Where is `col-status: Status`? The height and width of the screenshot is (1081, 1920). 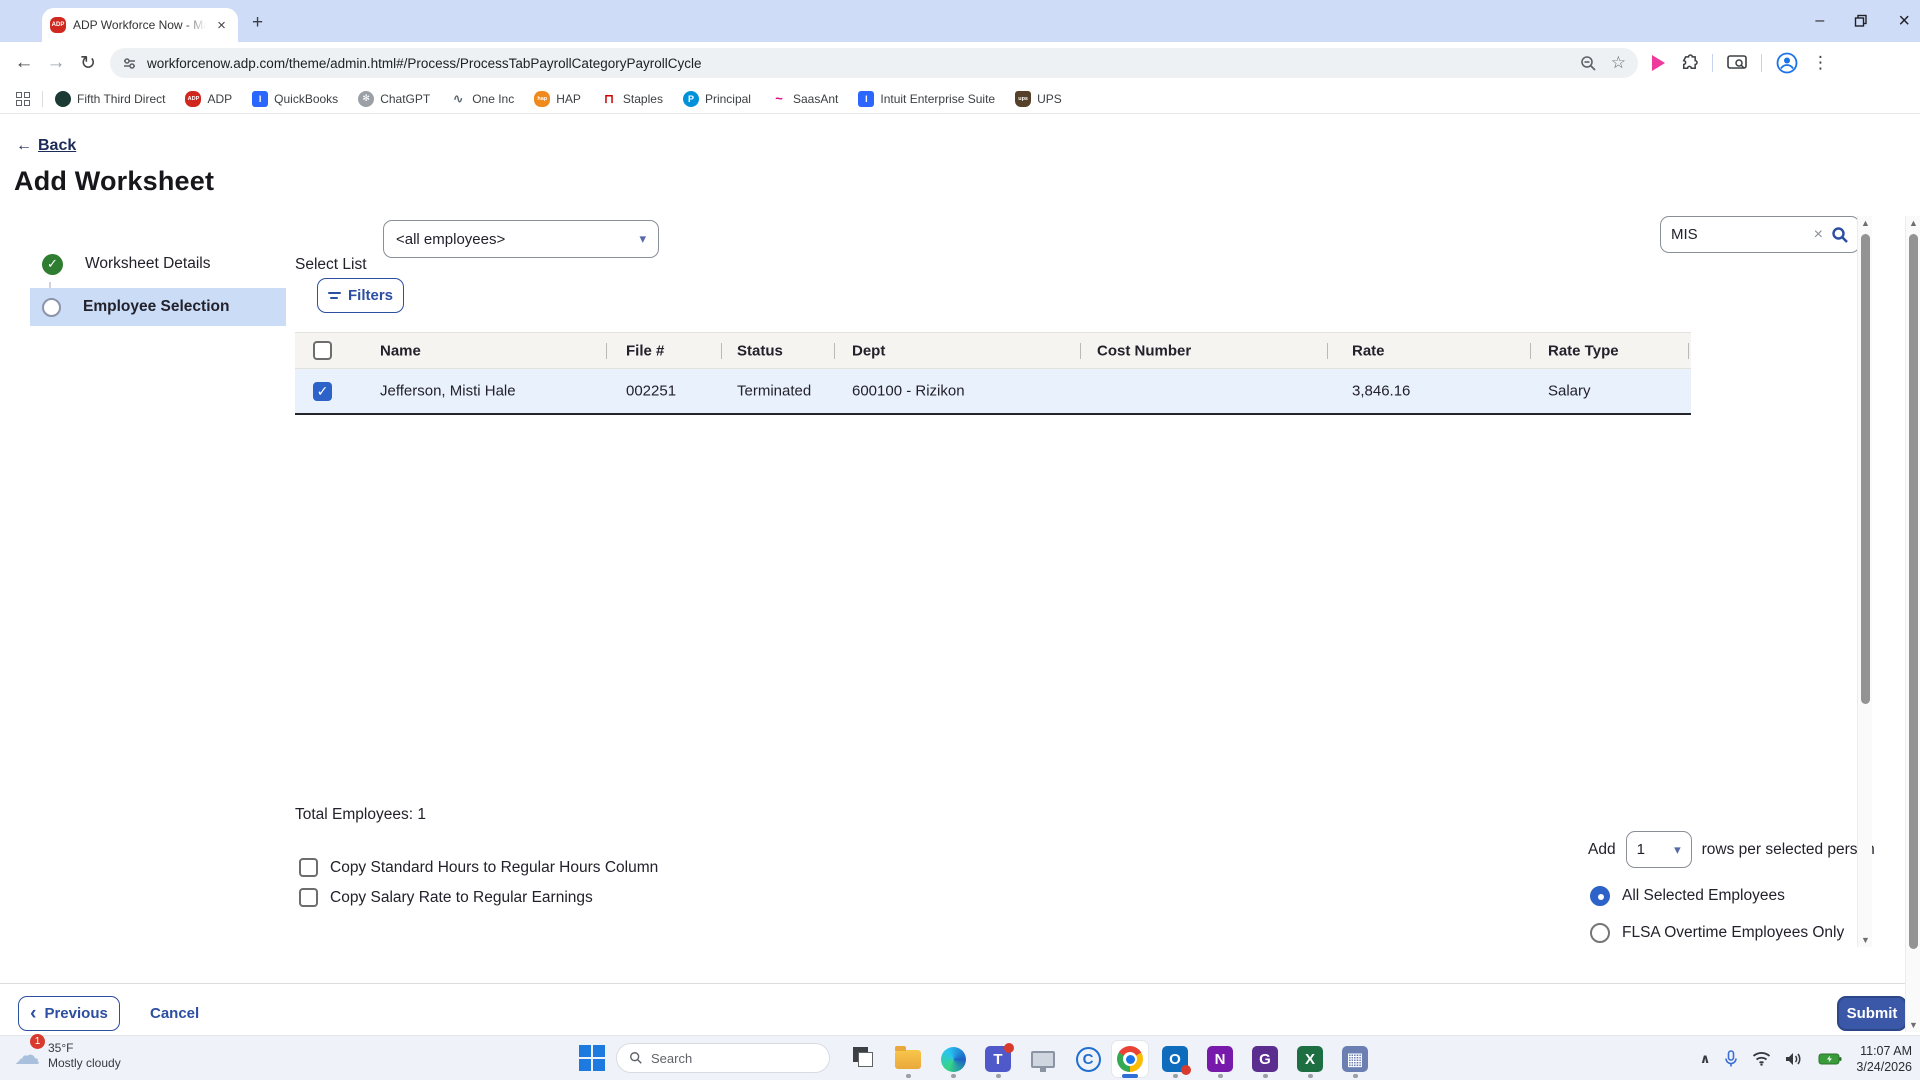
col-status: Status is located at coordinates (760, 350).